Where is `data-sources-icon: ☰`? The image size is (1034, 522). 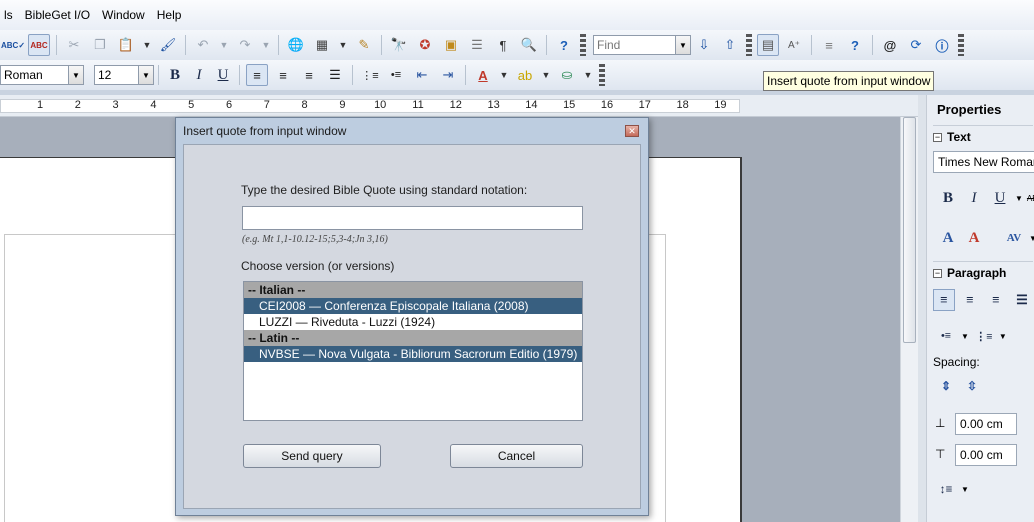 data-sources-icon: ☰ is located at coordinates (477, 45).